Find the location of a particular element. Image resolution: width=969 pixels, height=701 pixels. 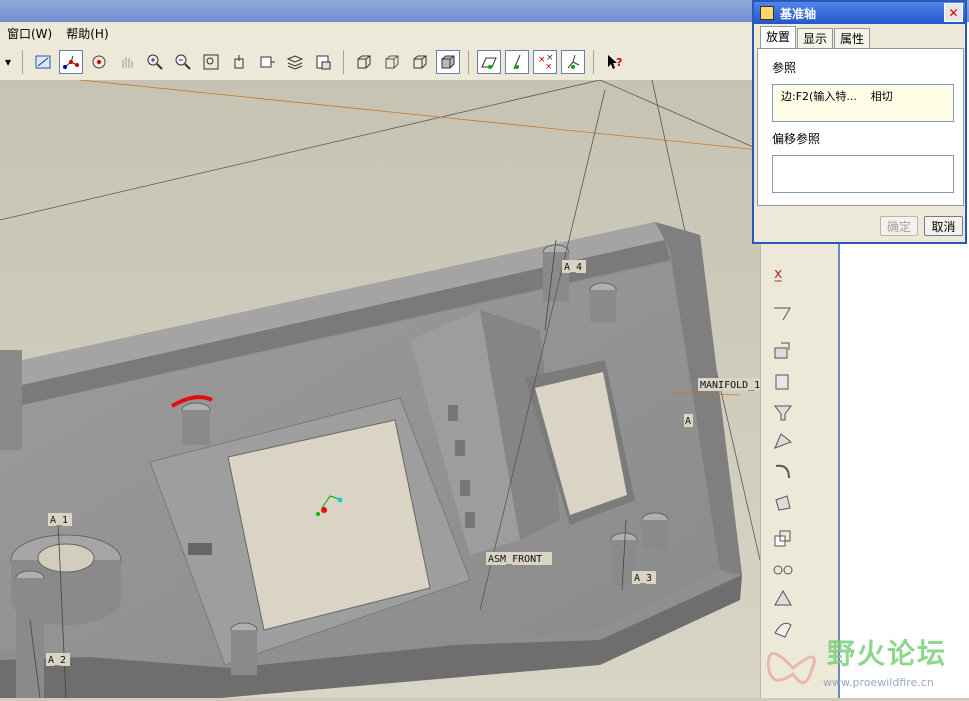

plane-label-asm-front: ASM_FRONT is located at coordinates (515, 559).